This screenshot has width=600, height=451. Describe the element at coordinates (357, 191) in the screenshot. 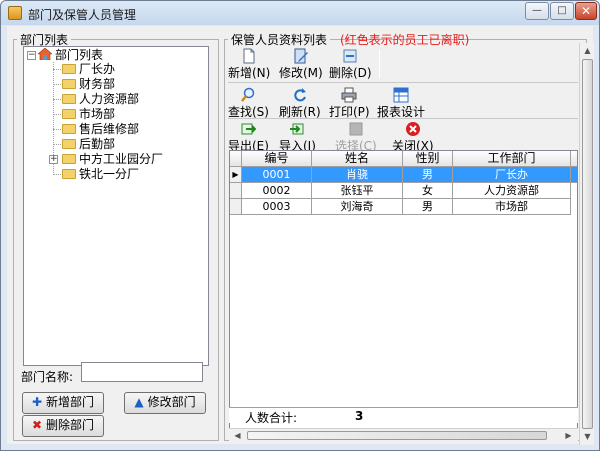

I see `cell-name: 张钰平` at that location.